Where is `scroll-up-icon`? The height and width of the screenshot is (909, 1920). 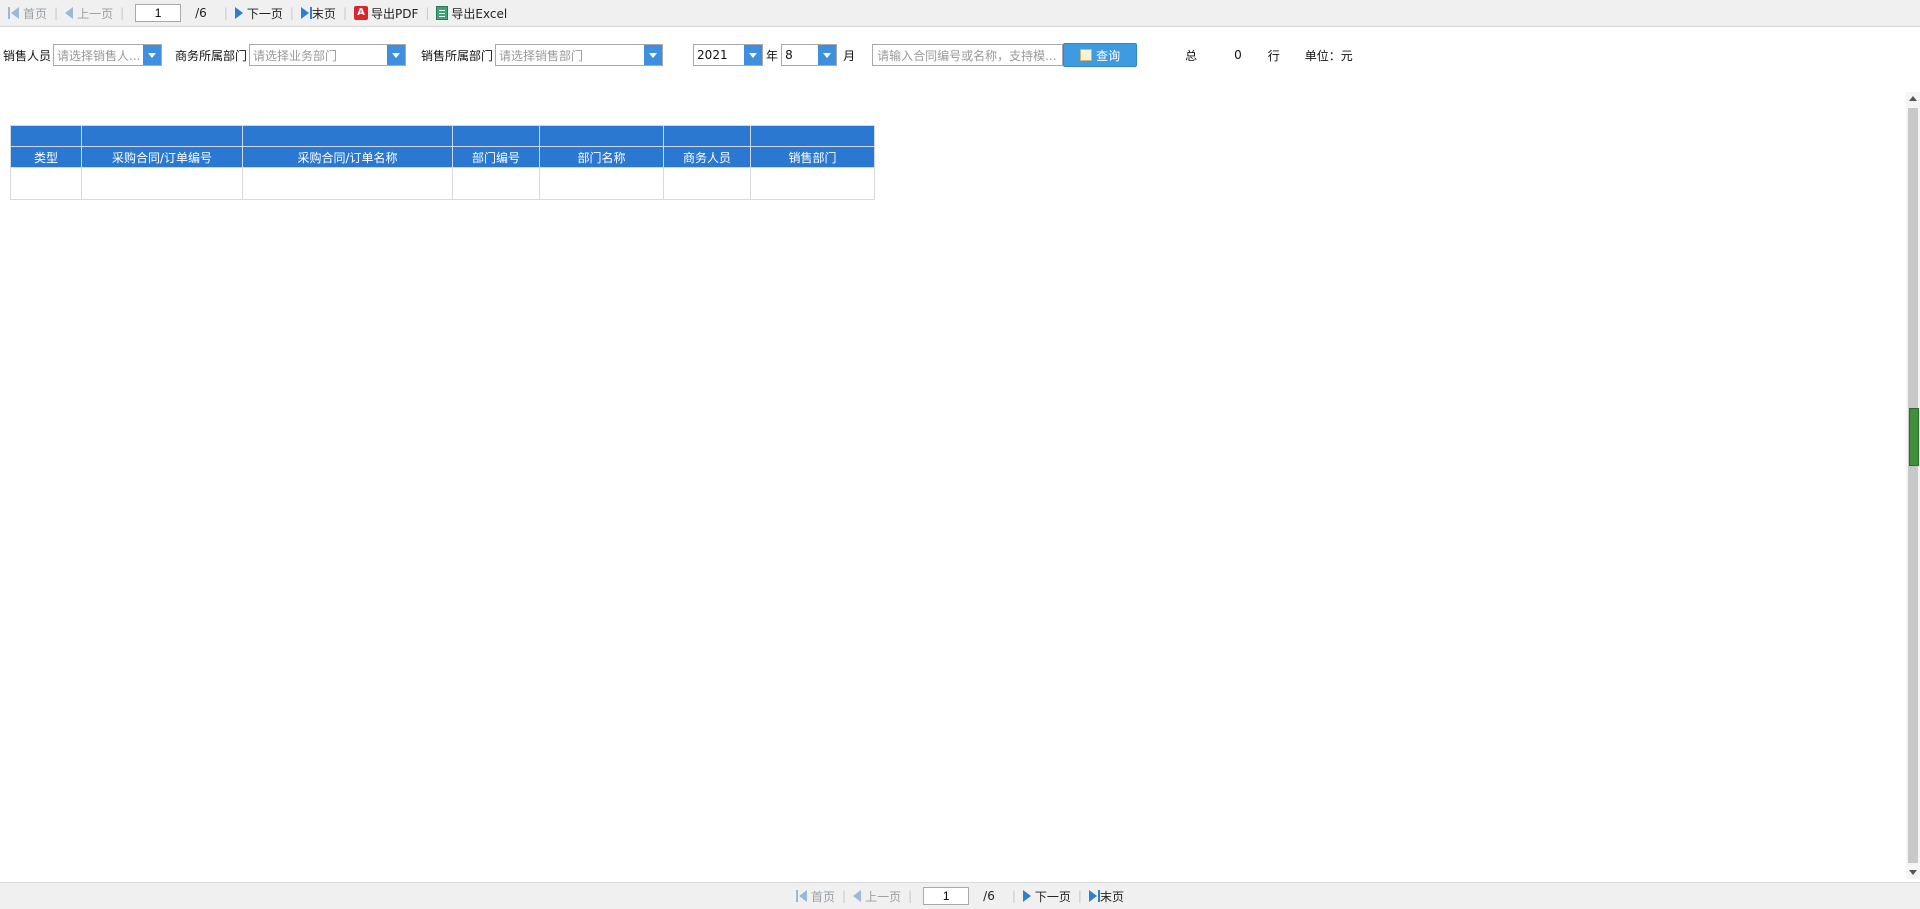 scroll-up-icon is located at coordinates (1913, 98).